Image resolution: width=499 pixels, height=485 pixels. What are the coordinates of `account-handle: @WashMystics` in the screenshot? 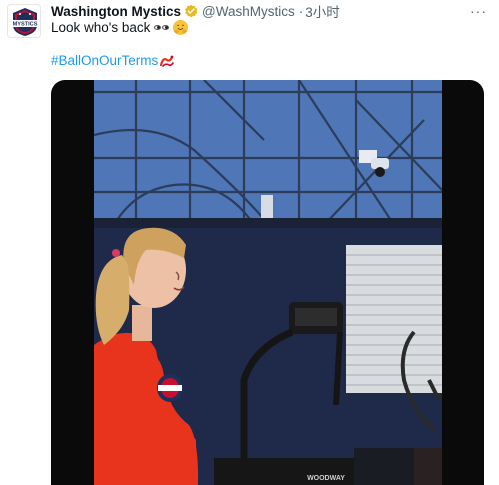 It's located at (248, 11).